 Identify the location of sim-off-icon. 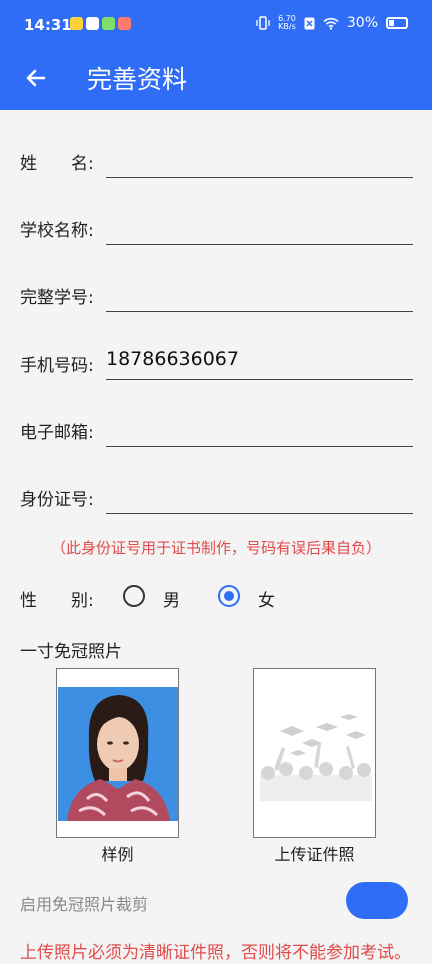
(309, 23).